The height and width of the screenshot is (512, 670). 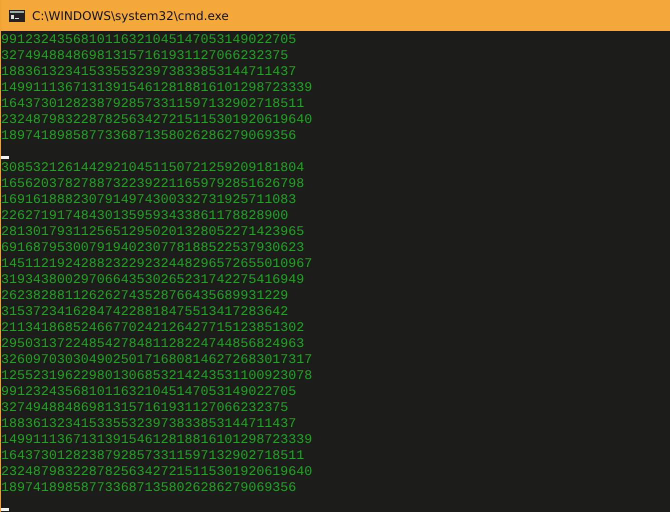 What do you see at coordinates (153, 280) in the screenshot?
I see `console-line: 31934380029706643530265231742275416949` at bounding box center [153, 280].